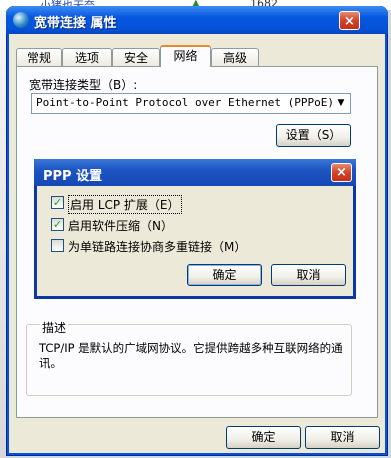 Image resolution: width=391 pixels, height=458 pixels. Describe the element at coordinates (21, 20) in the screenshot. I see `network-globe-icon` at that location.